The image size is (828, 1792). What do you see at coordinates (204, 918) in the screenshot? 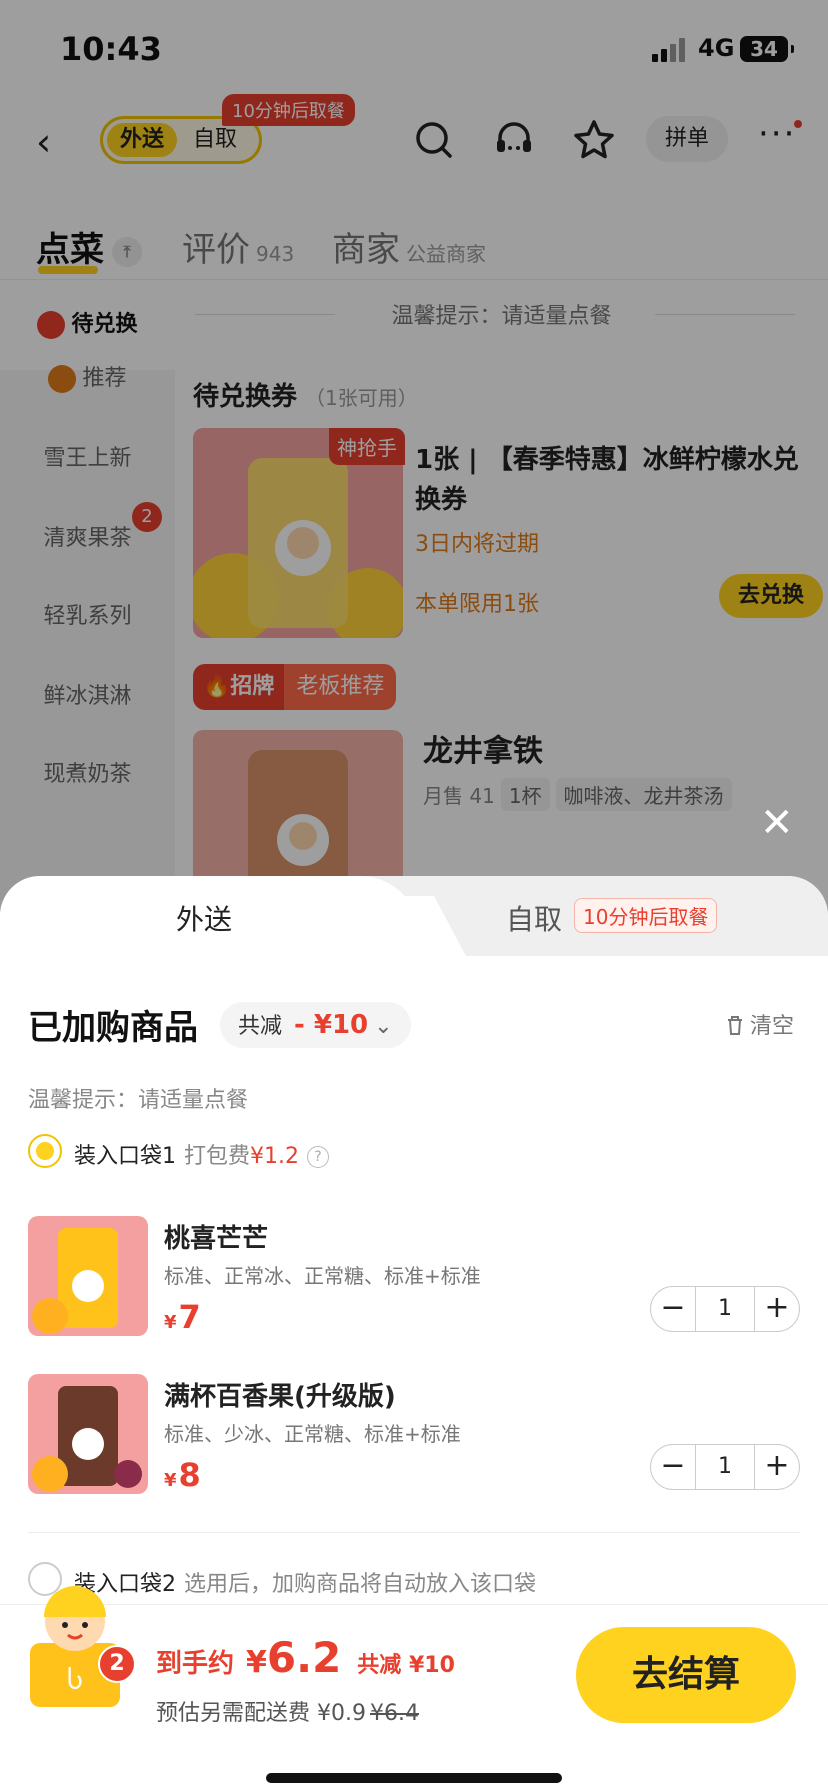
I see `sheet-tab-delivery: 外送` at bounding box center [204, 918].